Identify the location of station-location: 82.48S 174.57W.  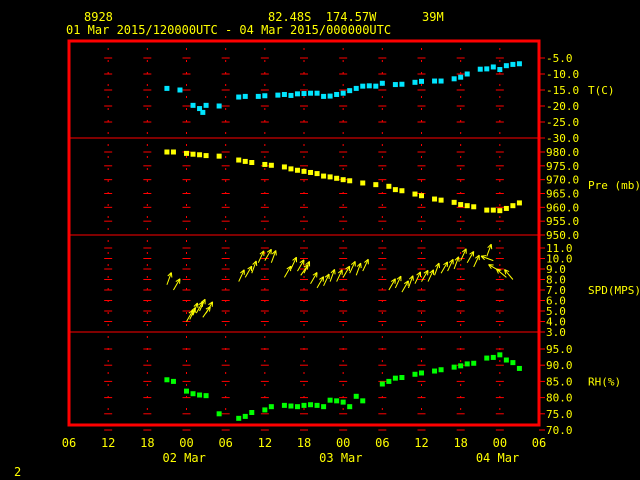
(322, 17).